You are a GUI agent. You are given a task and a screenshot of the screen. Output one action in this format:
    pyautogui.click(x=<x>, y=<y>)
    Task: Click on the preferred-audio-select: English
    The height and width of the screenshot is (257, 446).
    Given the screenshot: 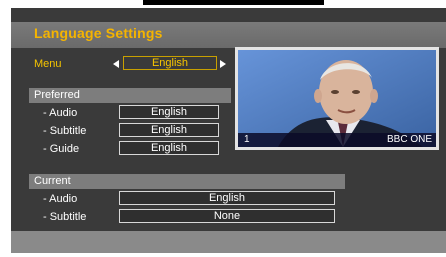 What is the action you would take?
    pyautogui.click(x=169, y=112)
    